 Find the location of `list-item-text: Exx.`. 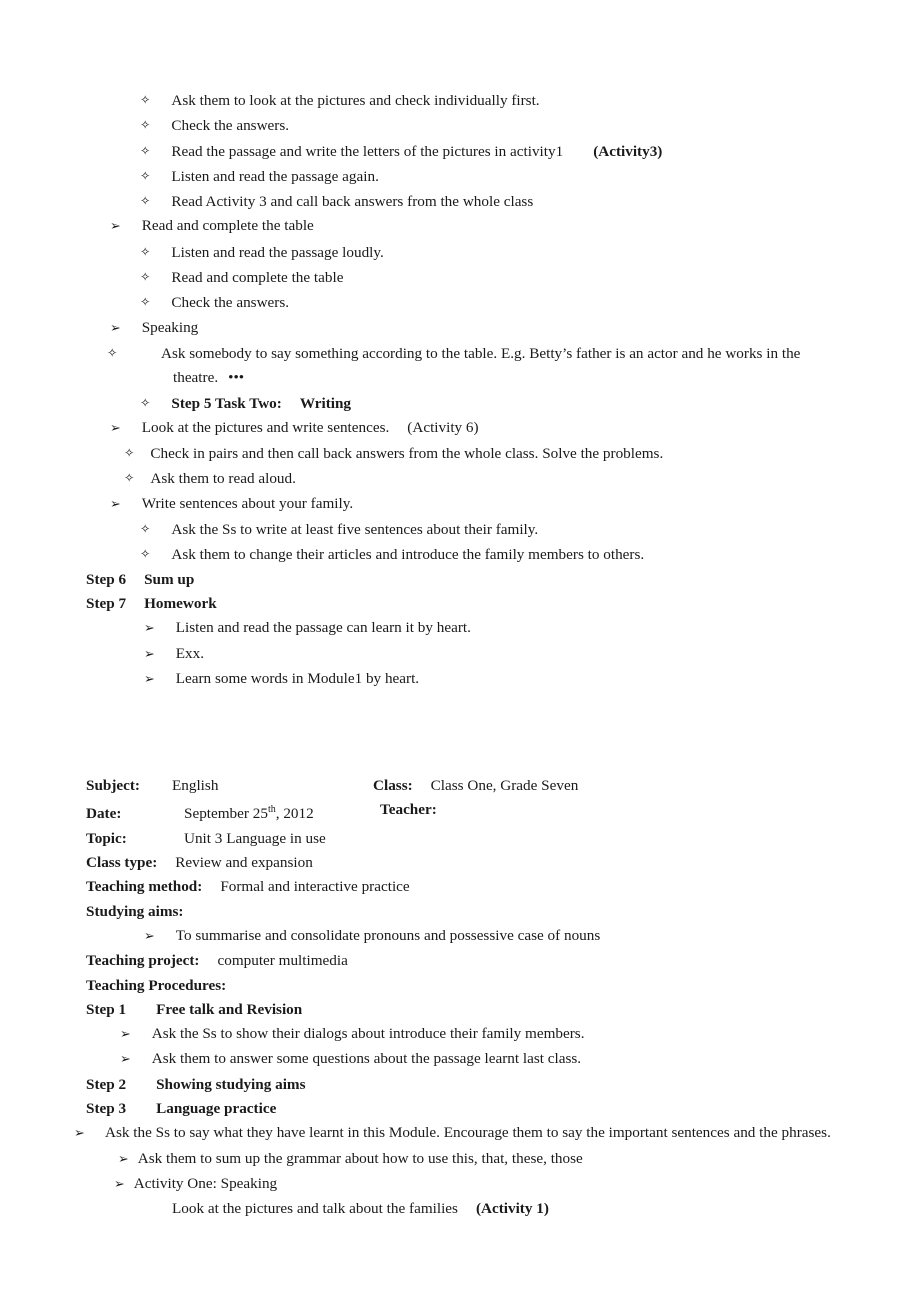

list-item-text: Exx. is located at coordinates (189, 653).